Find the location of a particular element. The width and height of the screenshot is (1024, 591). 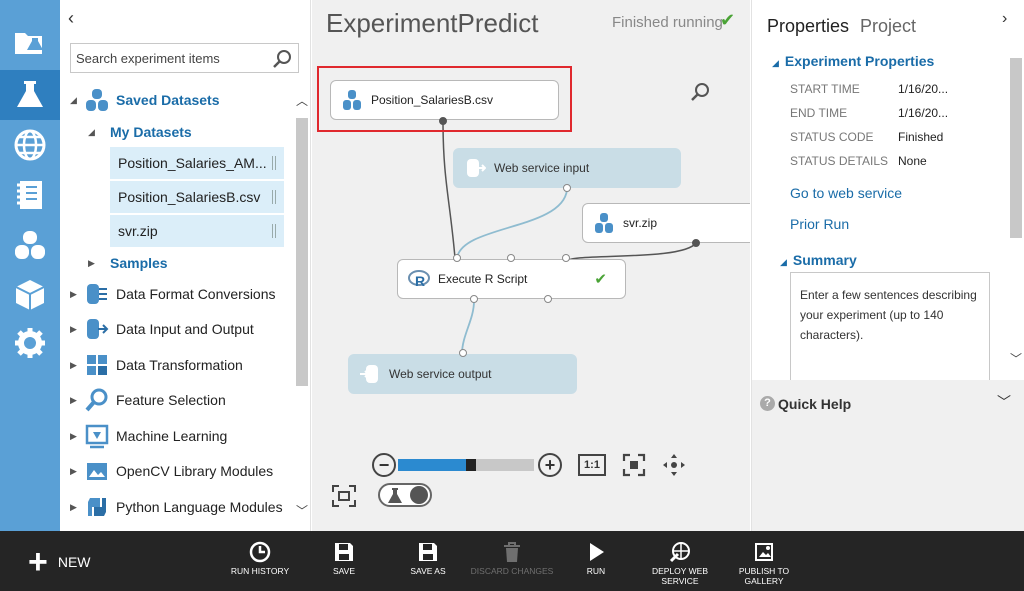

experiment-mode-toggle is located at coordinates (405, 495).